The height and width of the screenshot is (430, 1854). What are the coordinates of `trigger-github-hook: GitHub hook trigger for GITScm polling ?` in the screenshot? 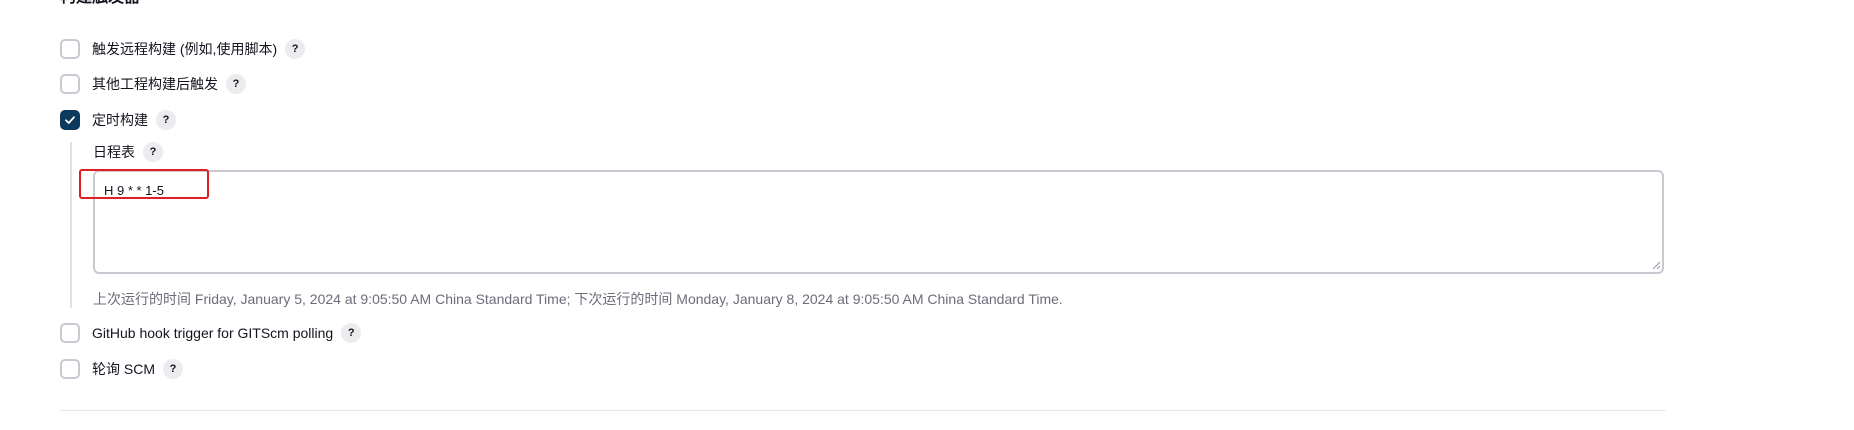 It's located at (211, 333).